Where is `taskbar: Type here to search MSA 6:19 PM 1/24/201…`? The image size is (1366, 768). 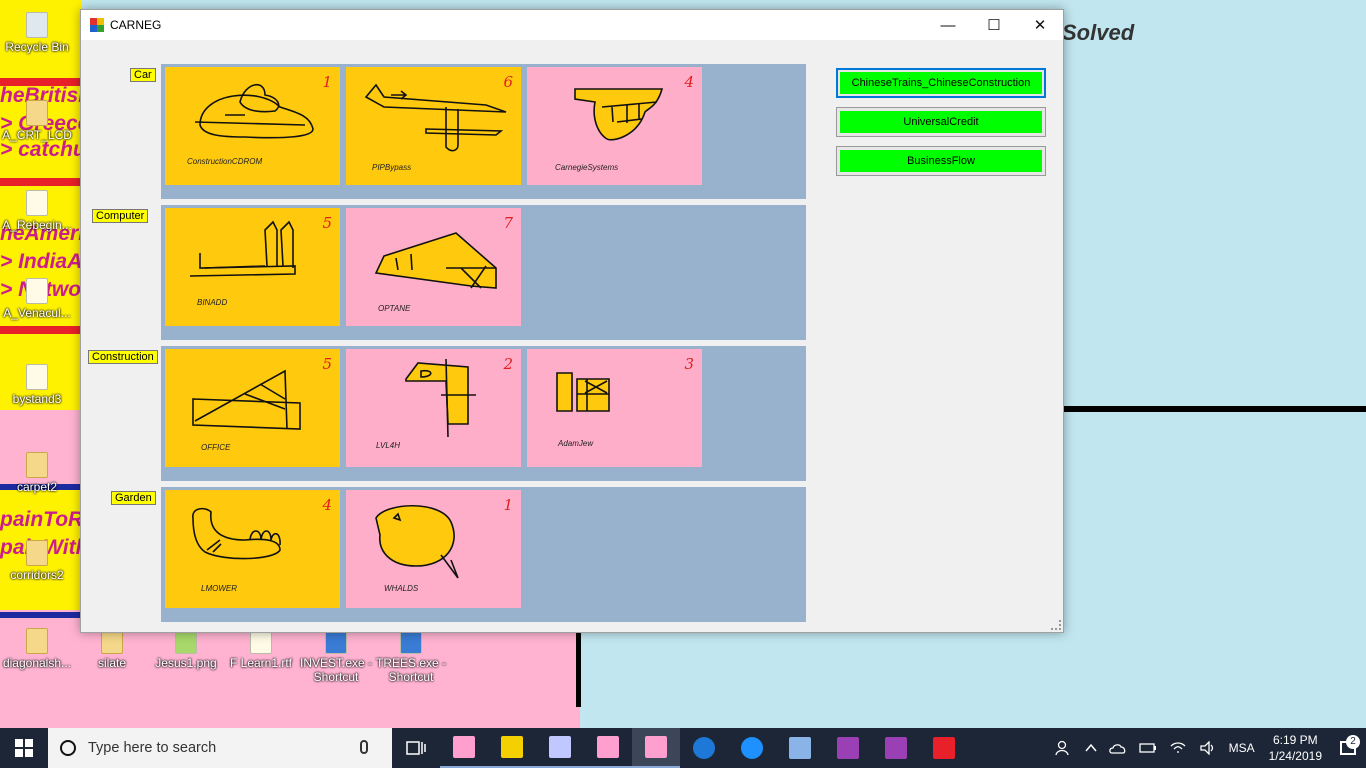
taskbar: Type here to search MSA 6:19 PM 1/24/201… is located at coordinates (683, 748).